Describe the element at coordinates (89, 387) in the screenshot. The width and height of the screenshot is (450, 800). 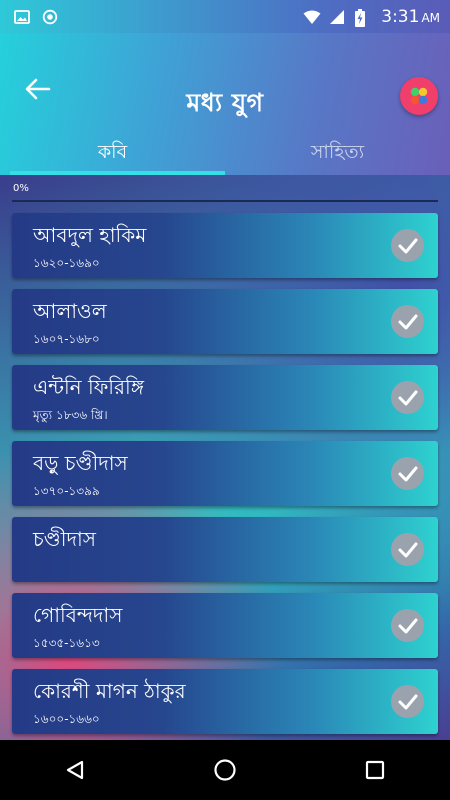
I see `poet-name: এন্টনি ফিরিঙ্গি` at that location.